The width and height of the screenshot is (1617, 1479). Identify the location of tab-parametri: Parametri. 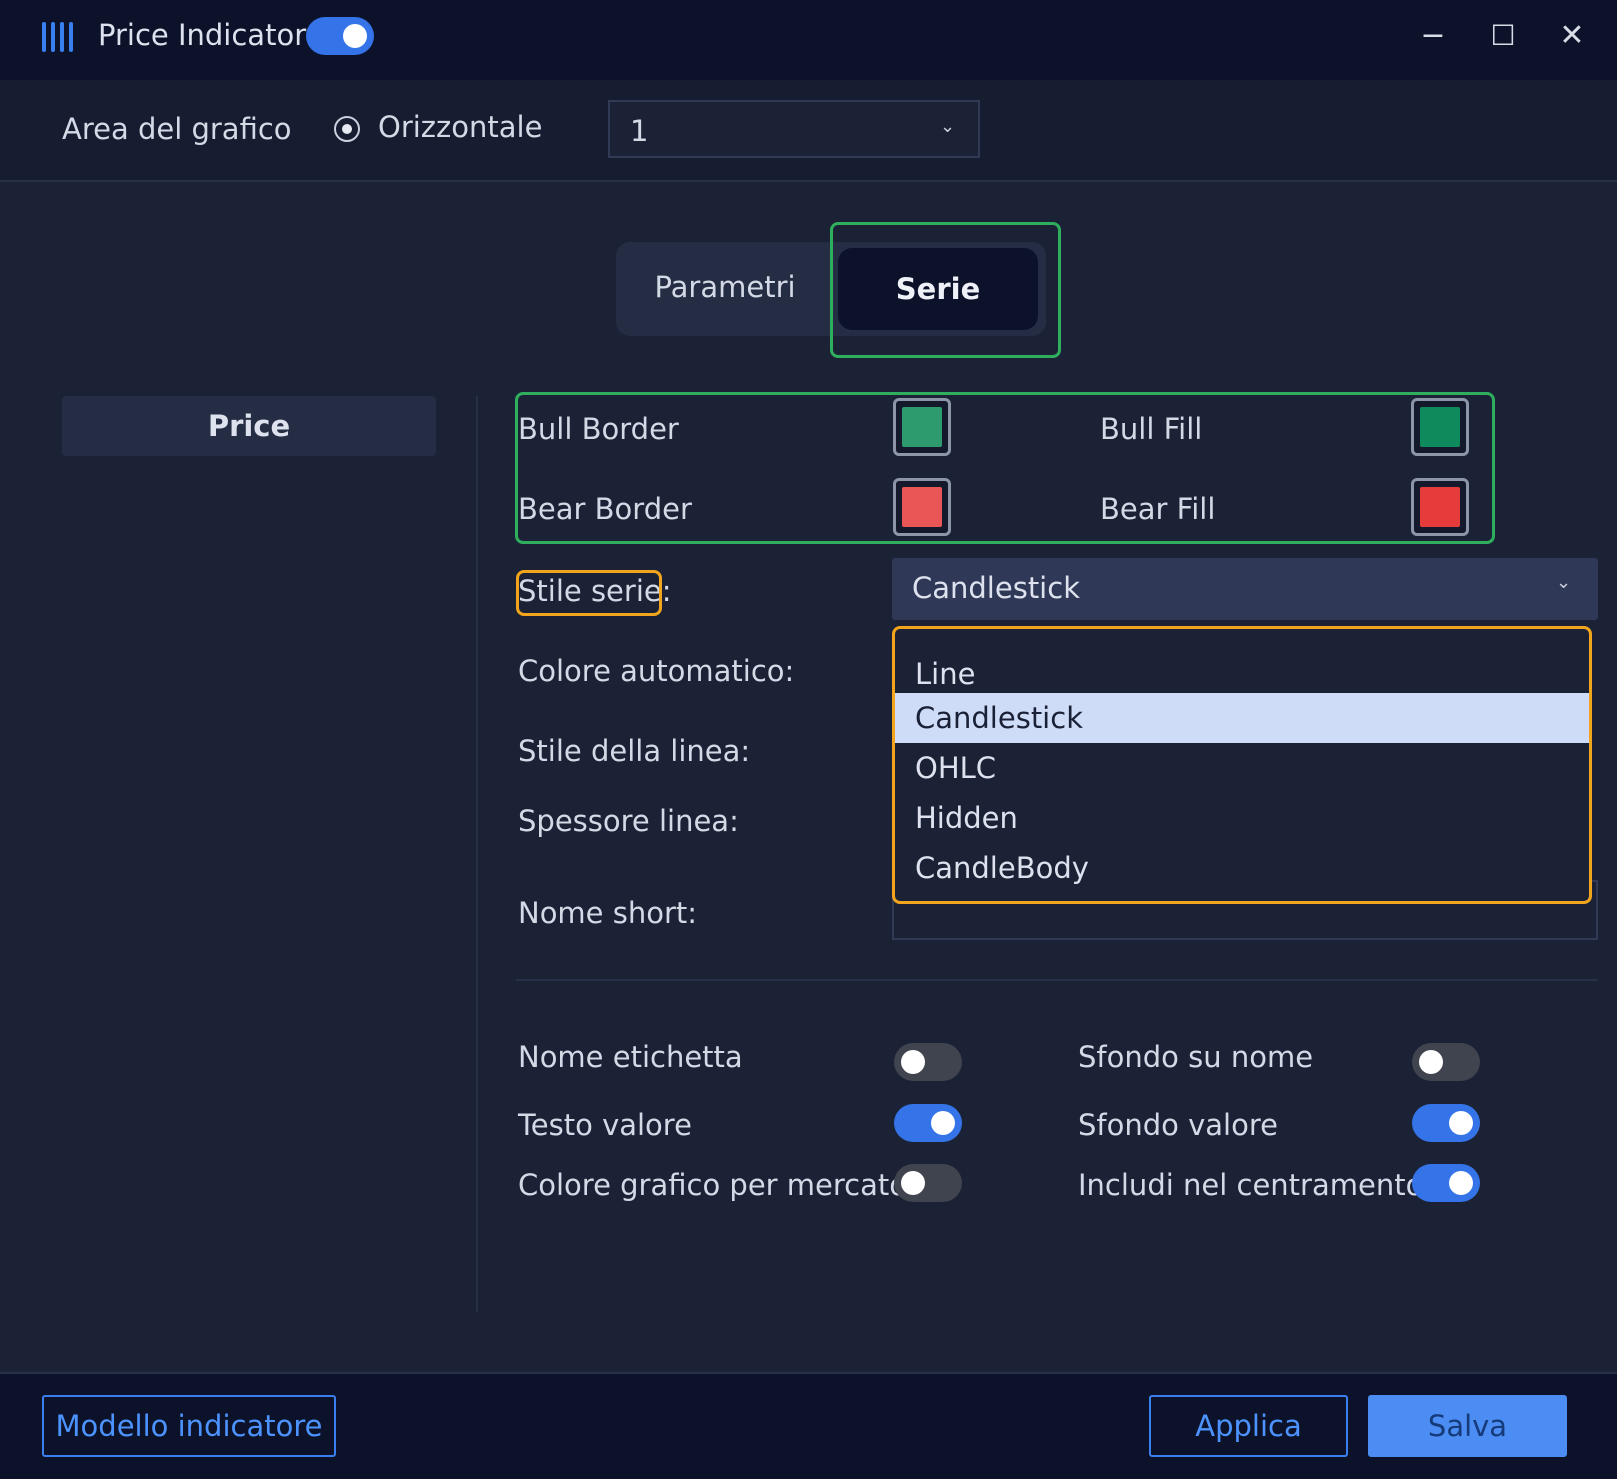
(725, 287).